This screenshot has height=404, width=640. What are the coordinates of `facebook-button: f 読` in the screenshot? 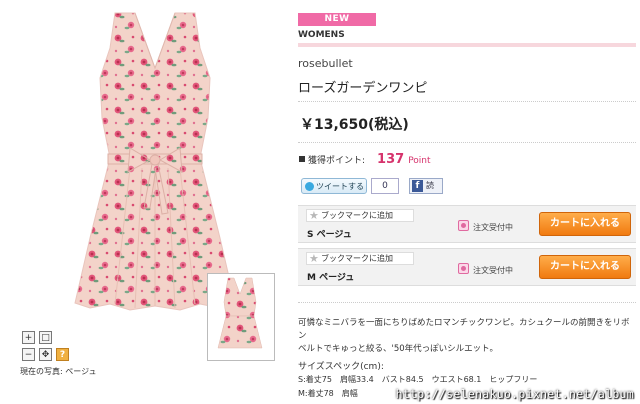 It's located at (426, 186).